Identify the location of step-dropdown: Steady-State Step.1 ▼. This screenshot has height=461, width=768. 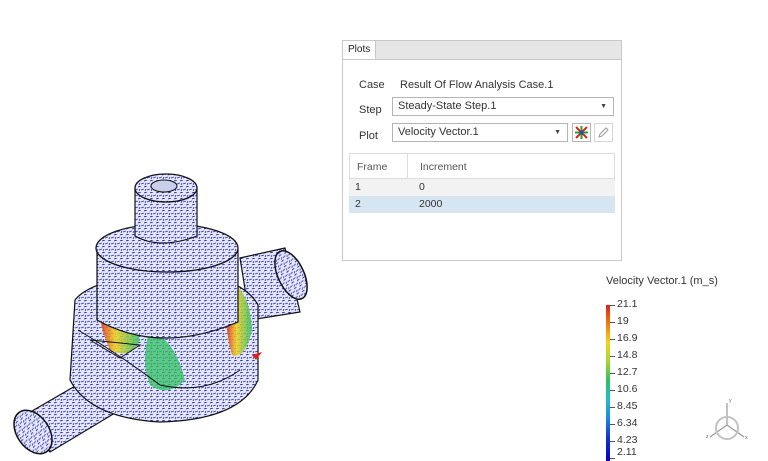
(503, 106).